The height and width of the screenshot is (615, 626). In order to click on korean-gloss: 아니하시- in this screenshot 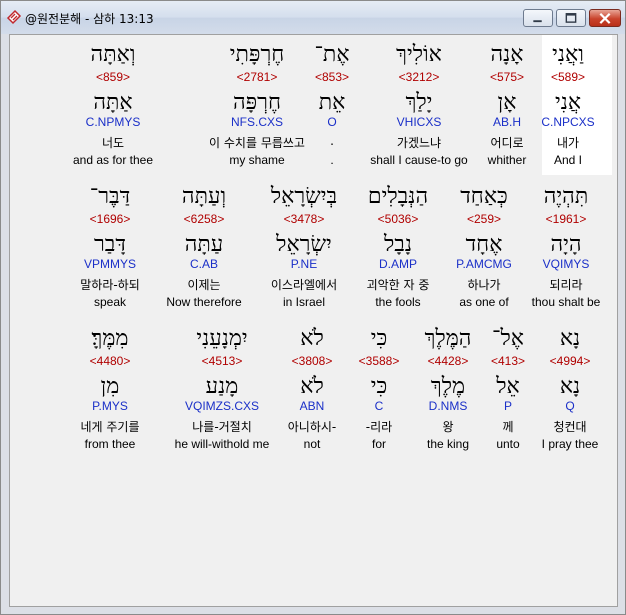, I will do `click(312, 427)`.